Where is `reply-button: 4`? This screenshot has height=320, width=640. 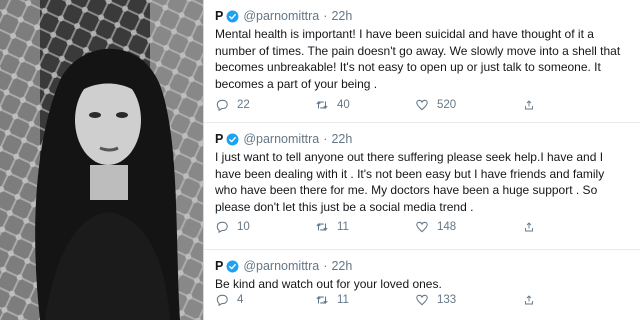
reply-button: 4 is located at coordinates (265, 300).